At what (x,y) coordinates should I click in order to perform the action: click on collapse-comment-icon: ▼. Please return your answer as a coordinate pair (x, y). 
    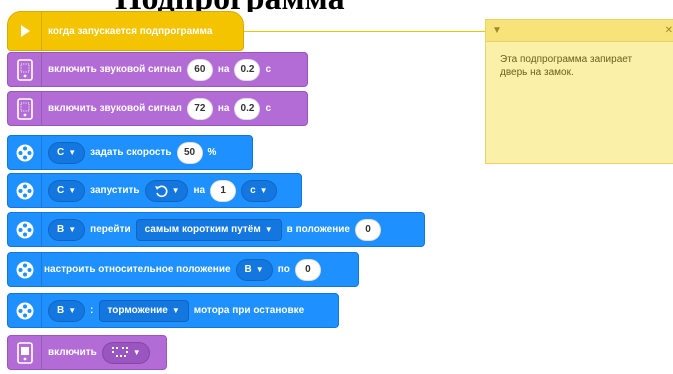
    Looking at the image, I should click on (497, 30).